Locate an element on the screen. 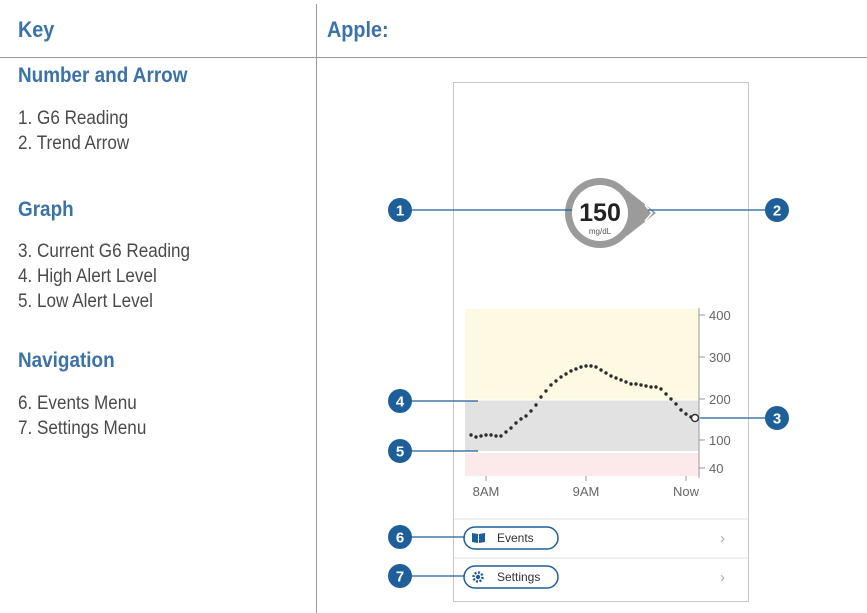 The image size is (867, 613). svg-text: 1 is located at coordinates (400, 211).